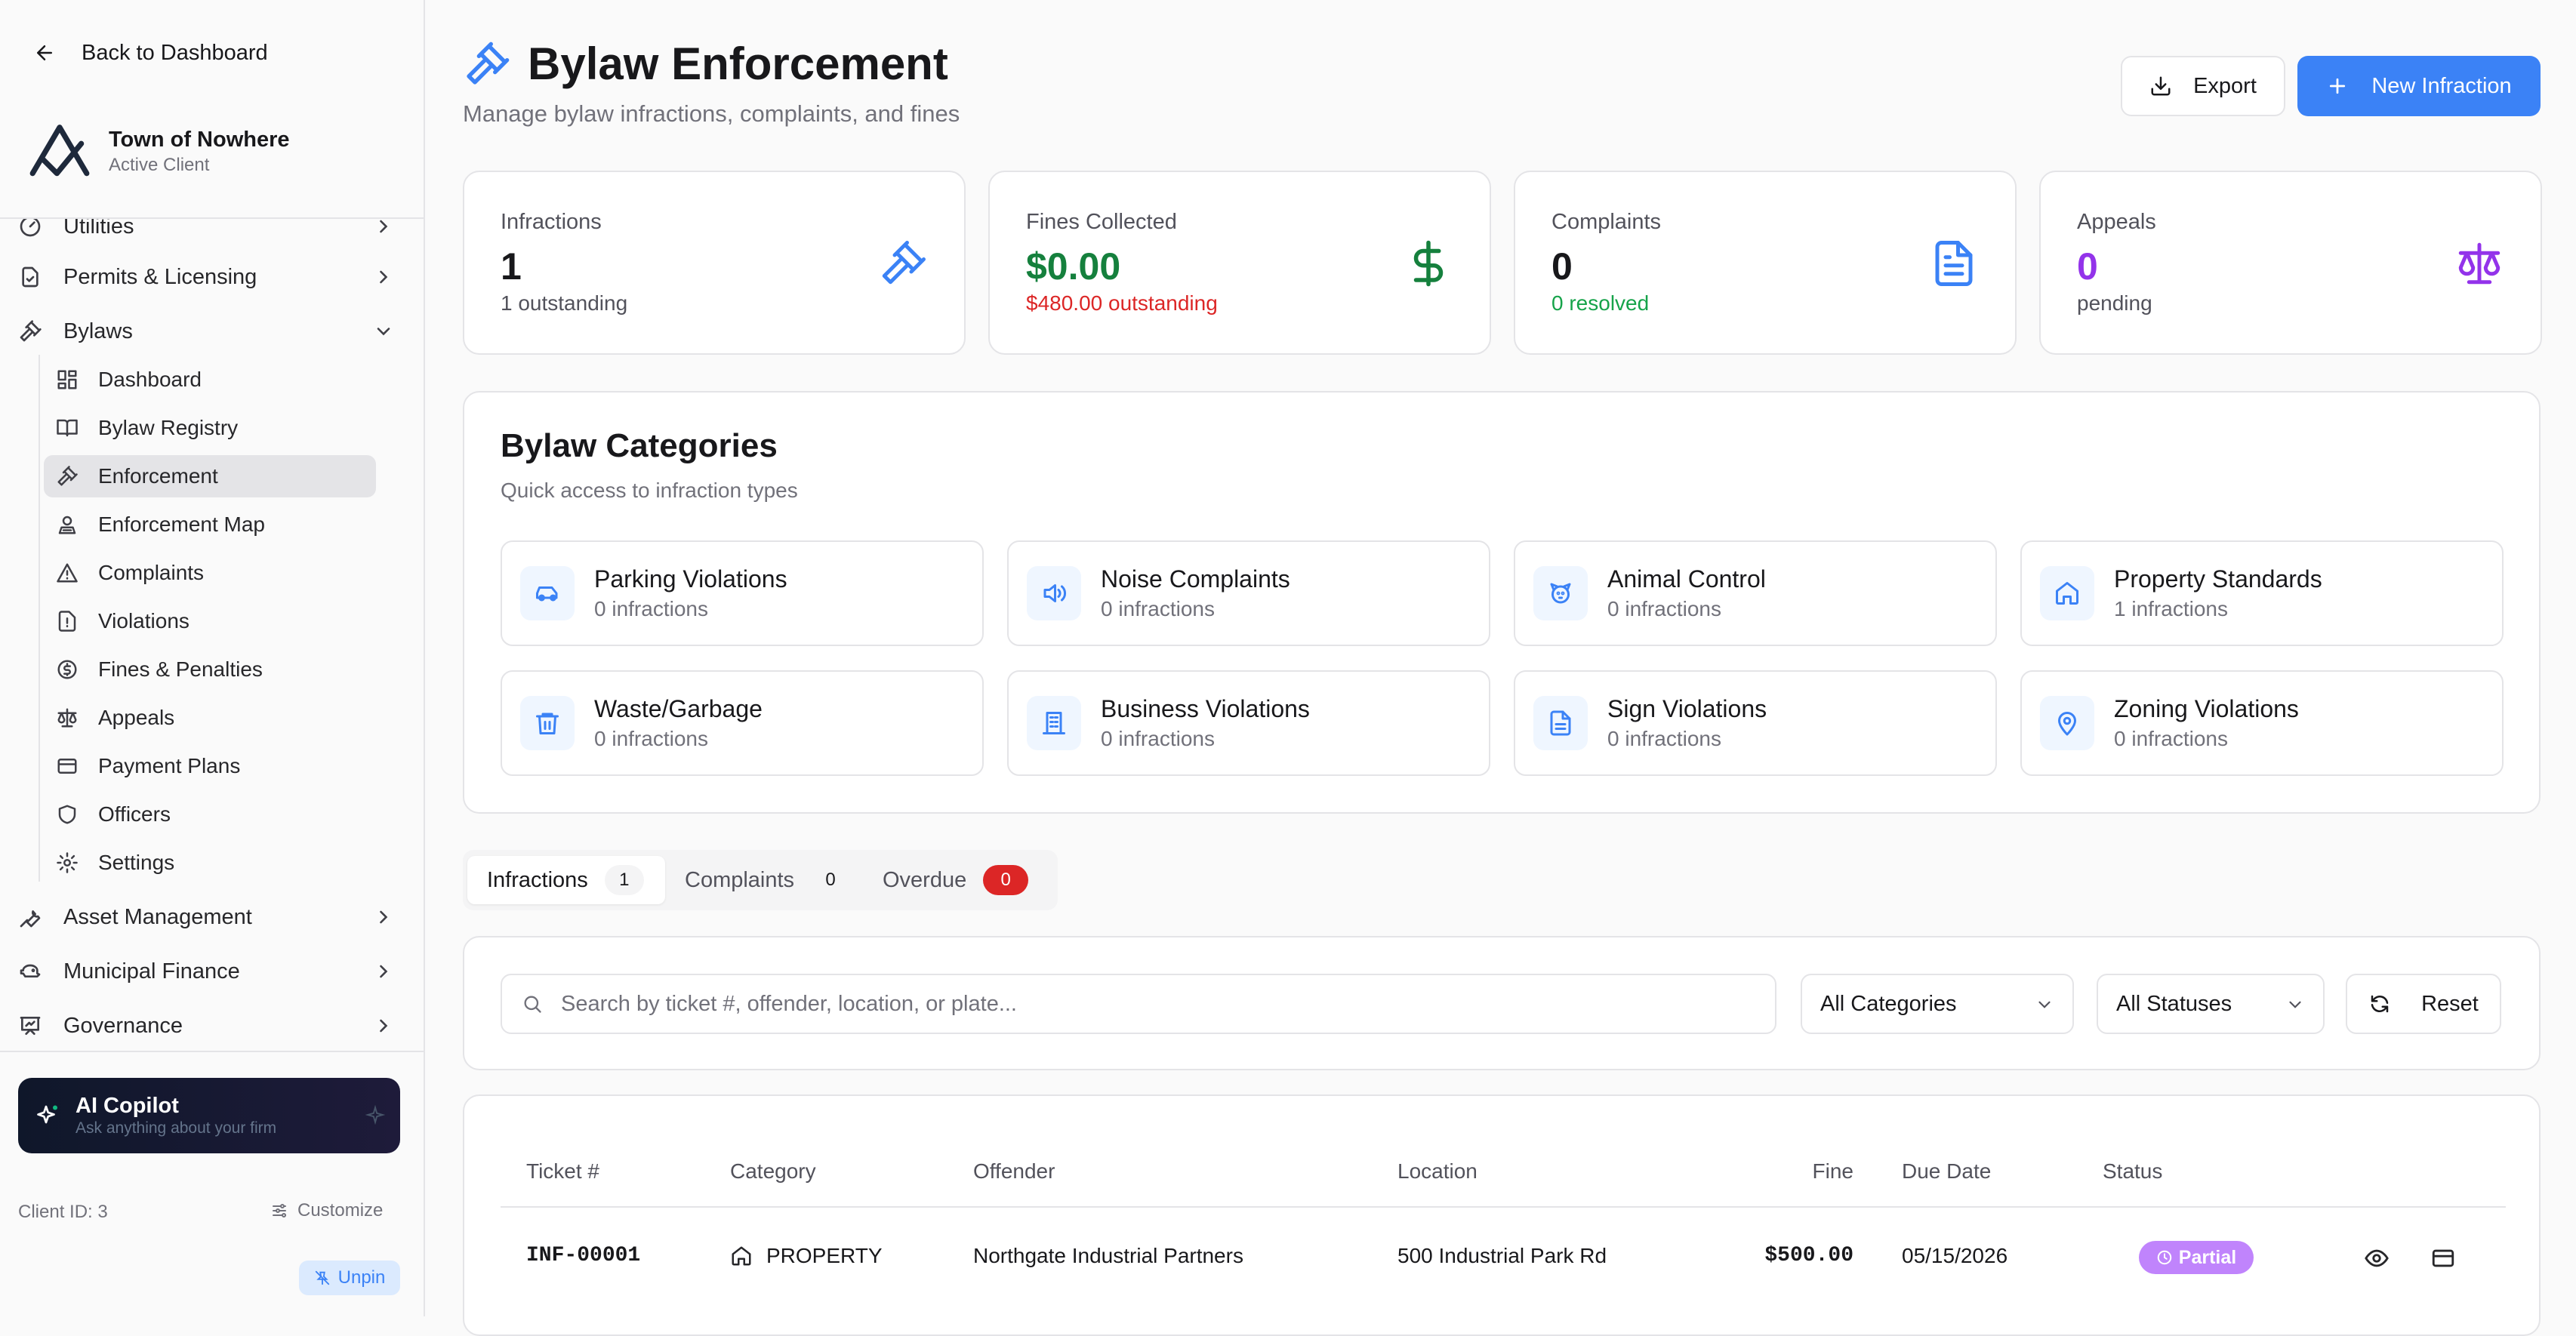  What do you see at coordinates (1889, 1004) in the screenshot?
I see `select-value: All Categories` at bounding box center [1889, 1004].